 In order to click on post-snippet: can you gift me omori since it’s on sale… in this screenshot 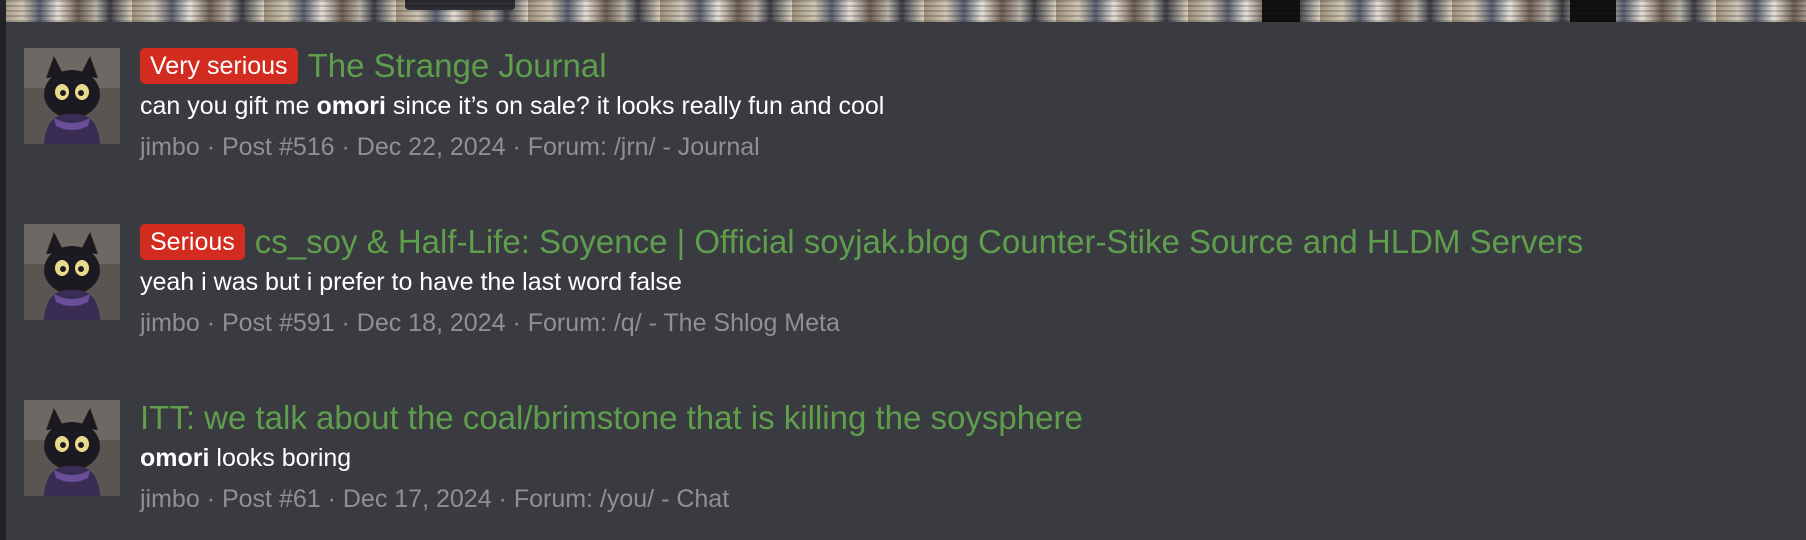, I will do `click(963, 106)`.